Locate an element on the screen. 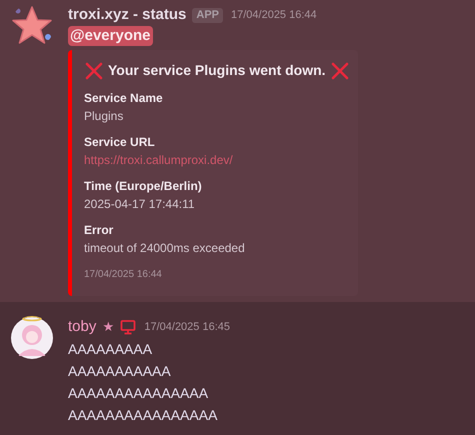  message-text: AAAAAAAAAAA is located at coordinates (120, 371).